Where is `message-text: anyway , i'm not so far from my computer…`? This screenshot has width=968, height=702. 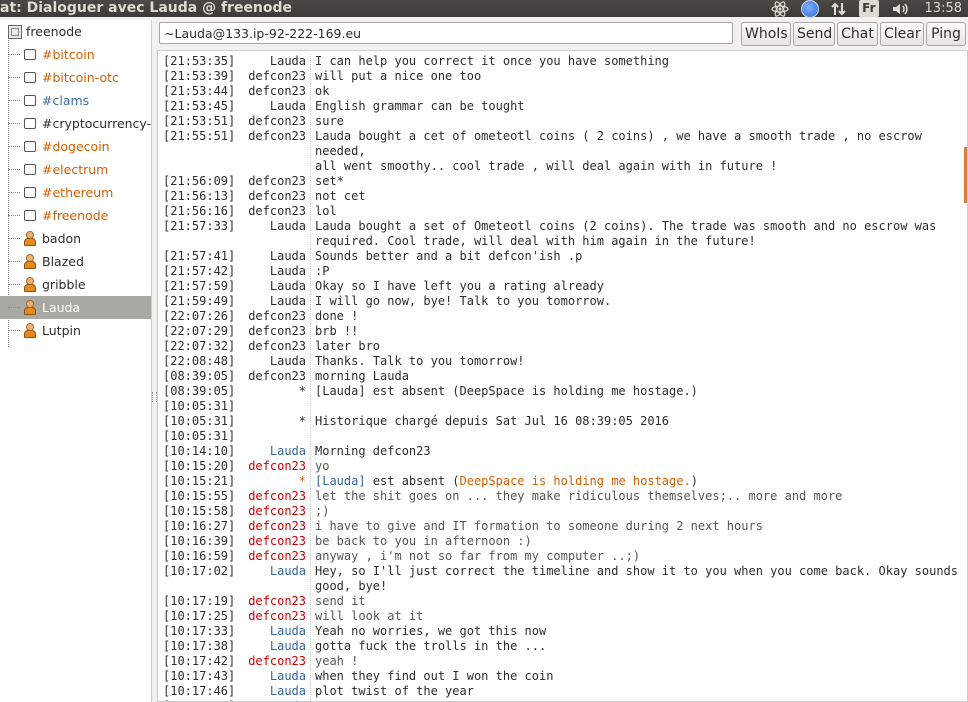
message-text: anyway , i'm not so far from my computer… is located at coordinates (478, 556).